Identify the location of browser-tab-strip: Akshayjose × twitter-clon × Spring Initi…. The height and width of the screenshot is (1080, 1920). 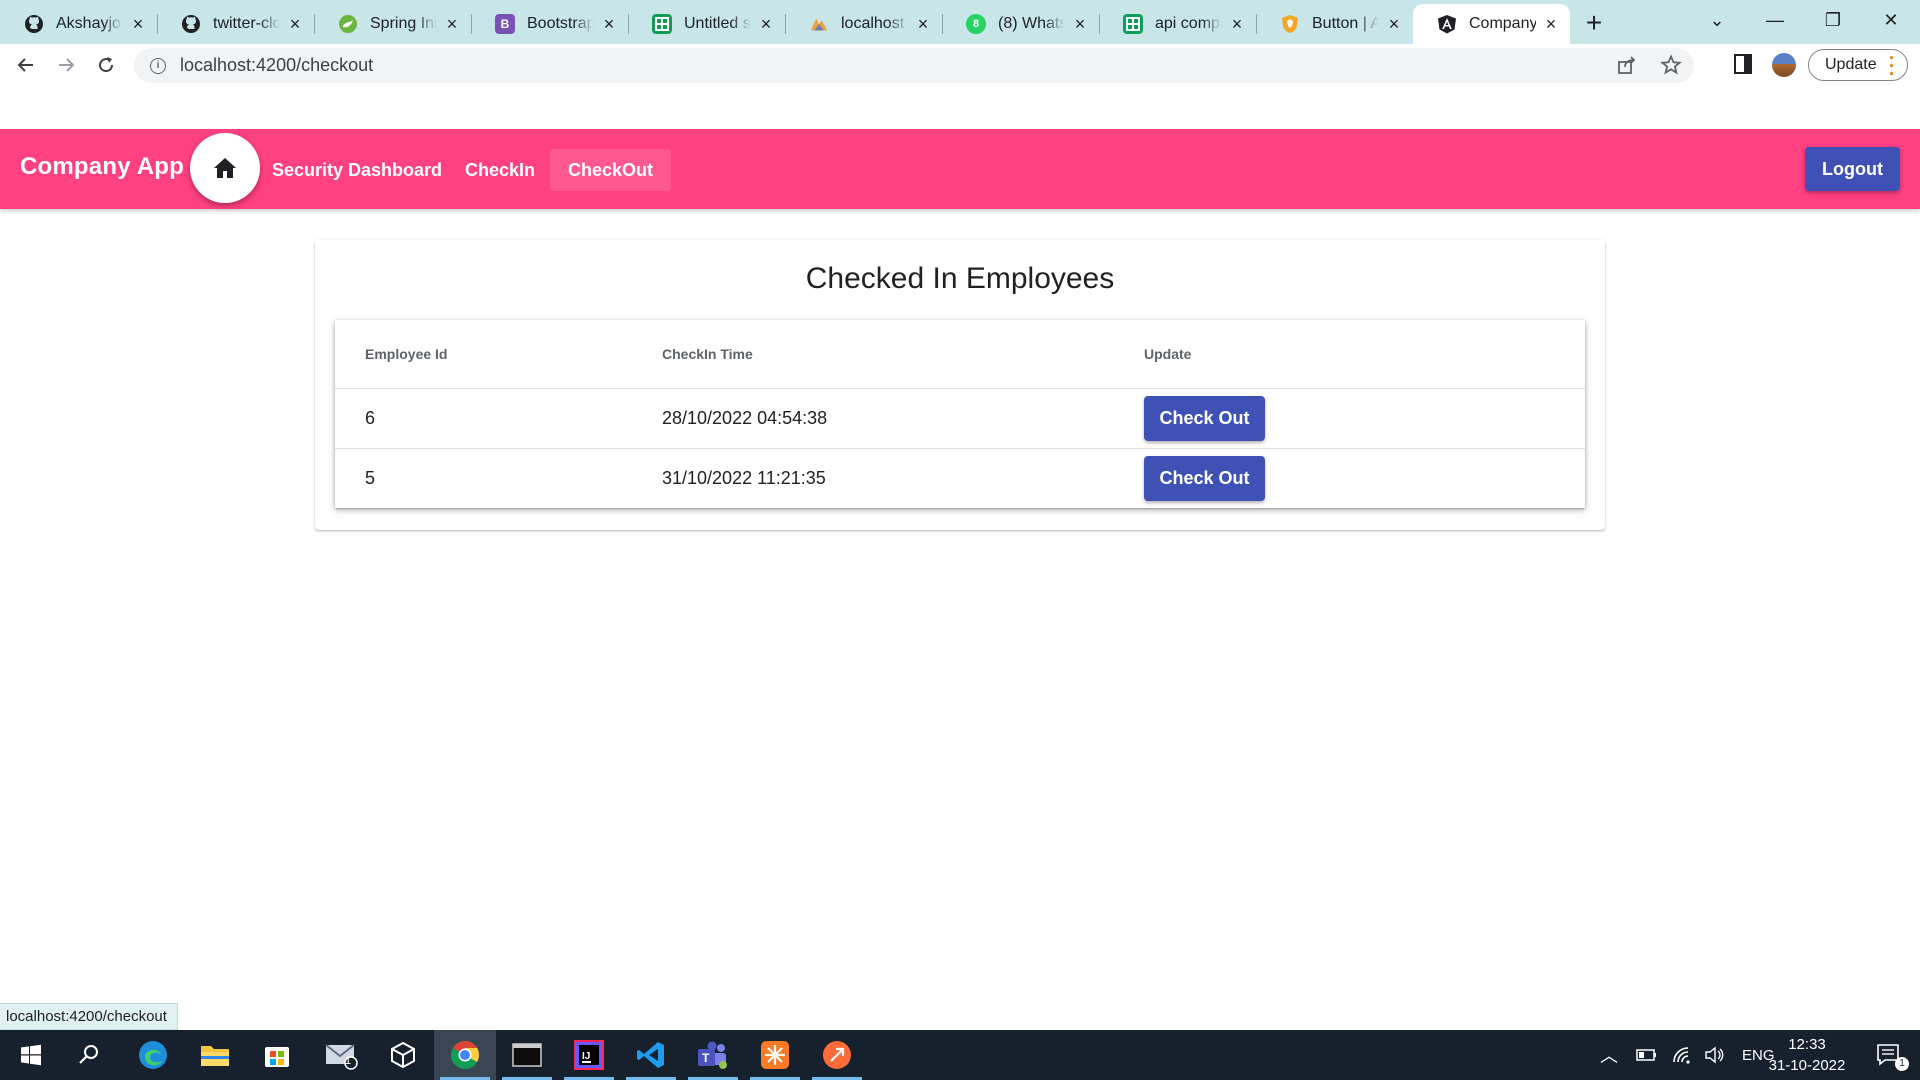
(960, 22).